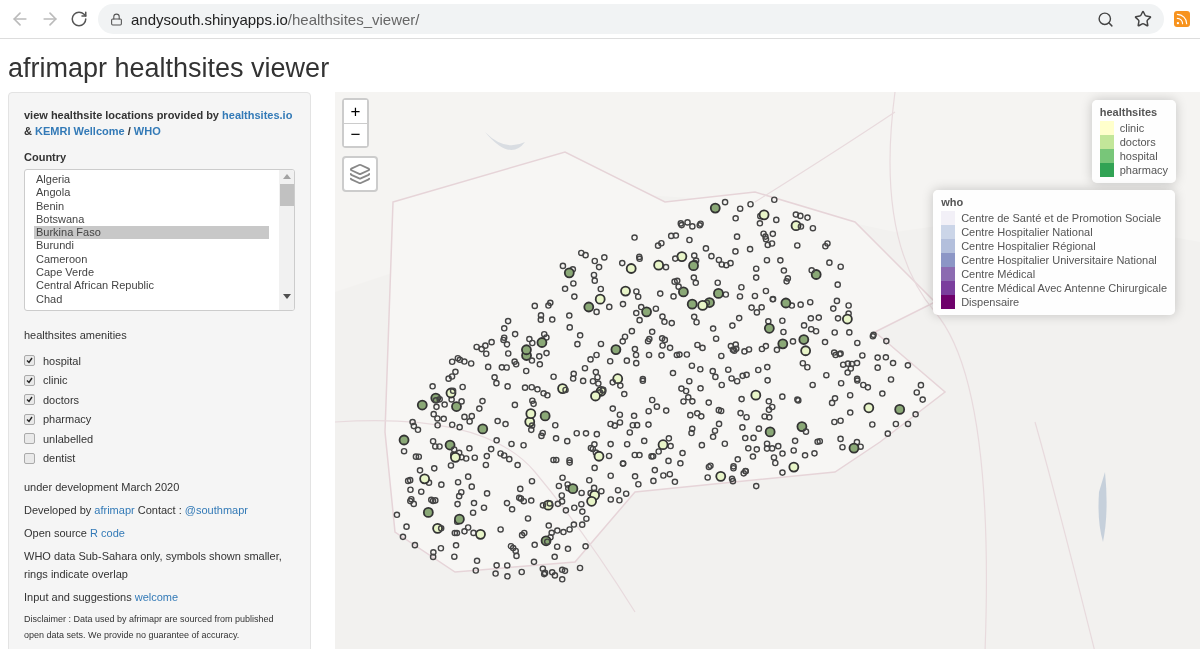 The height and width of the screenshot is (649, 1200). I want to click on zoom-out-button: −, so click(355, 134).